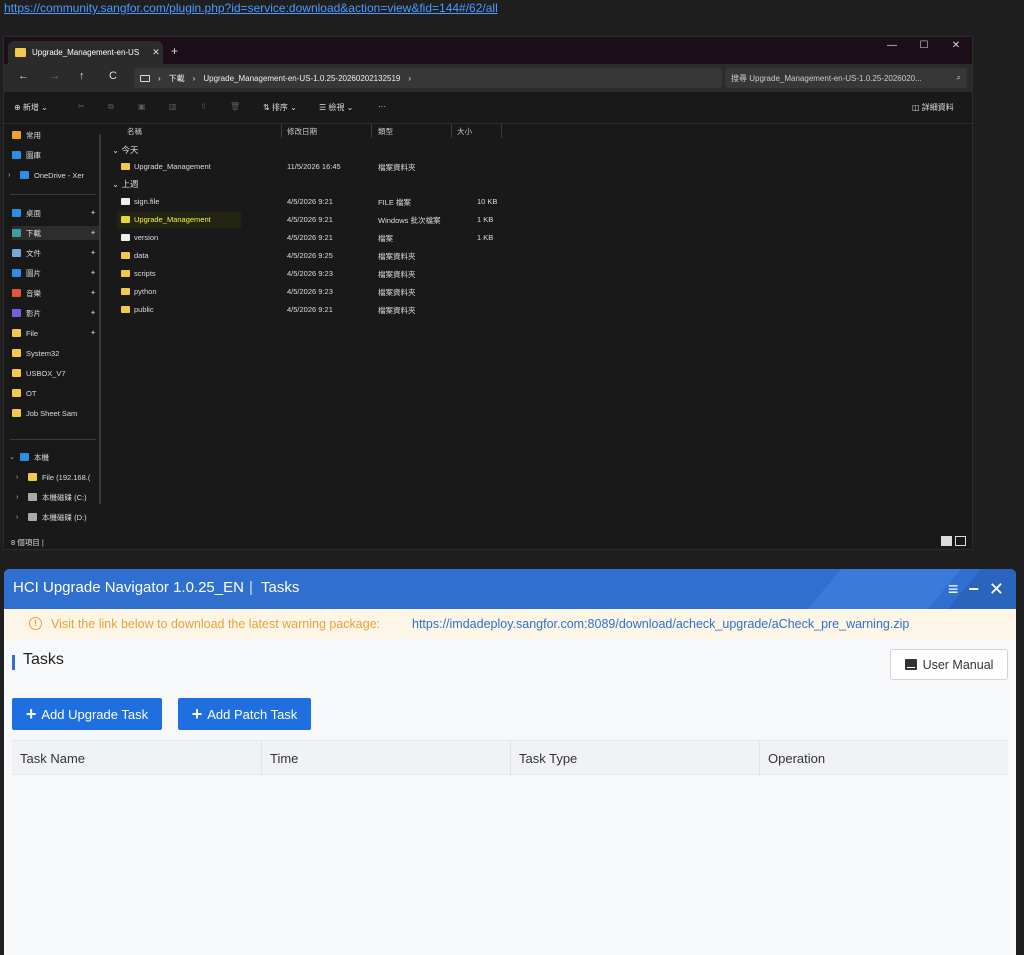 The image size is (1024, 955). I want to click on nav-item: 影片 ✦, so click(56, 313).